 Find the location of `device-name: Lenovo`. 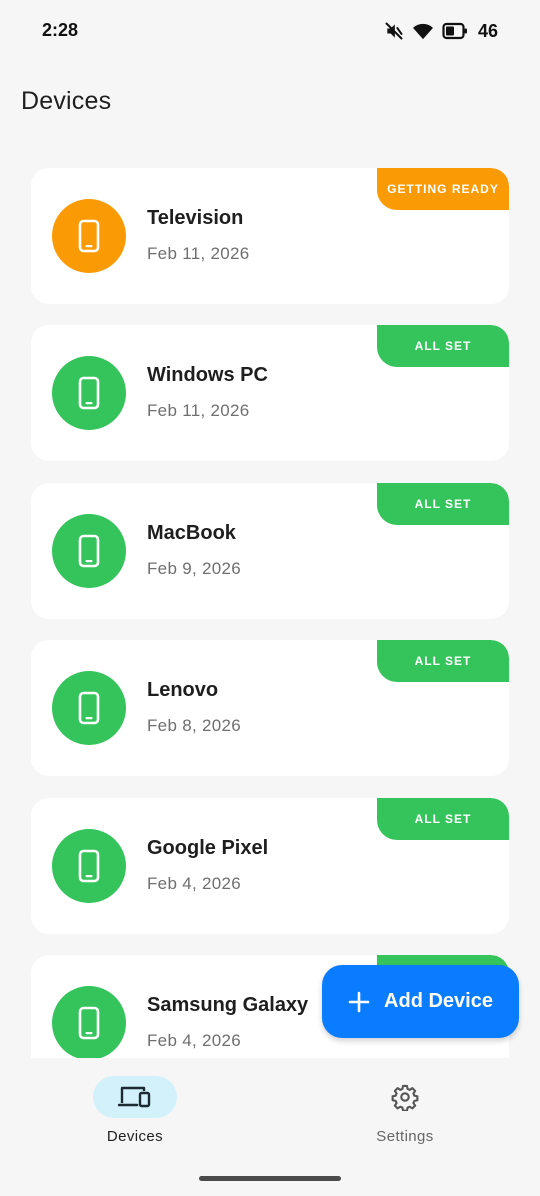

device-name: Lenovo is located at coordinates (183, 690).